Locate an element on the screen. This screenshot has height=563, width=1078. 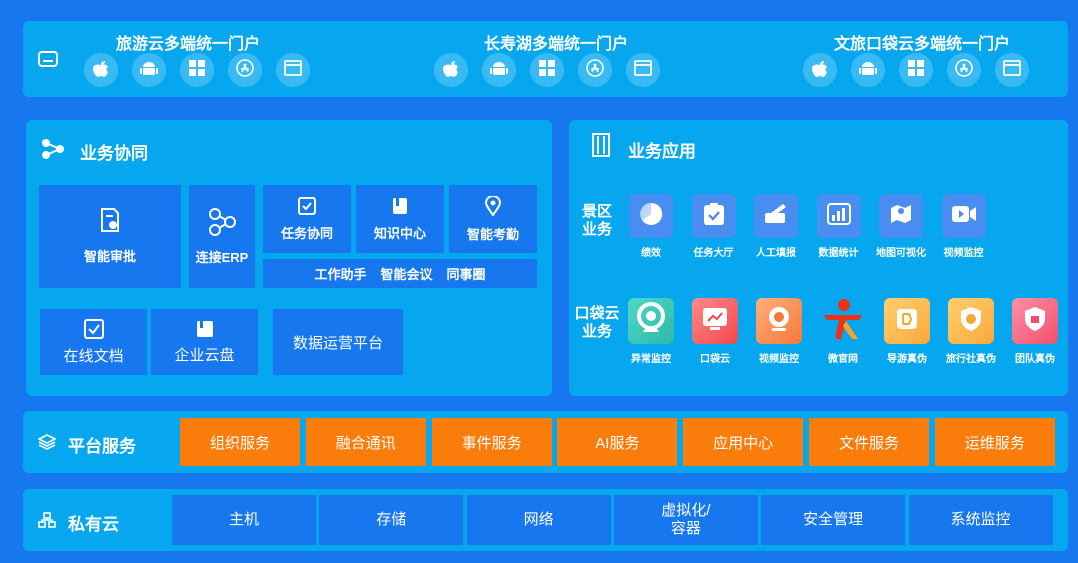
browser-icon is located at coordinates (293, 70).